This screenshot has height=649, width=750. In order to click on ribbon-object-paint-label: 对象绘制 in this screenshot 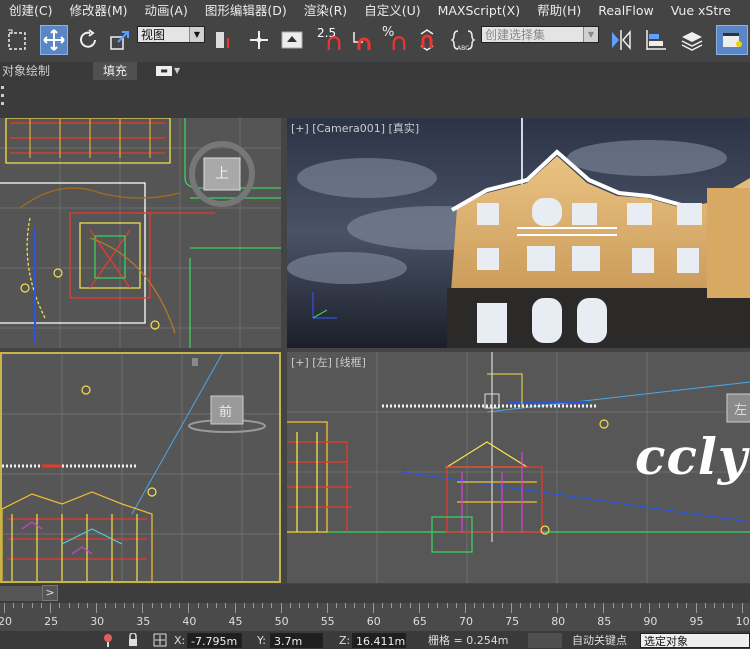, I will do `click(26, 71)`.